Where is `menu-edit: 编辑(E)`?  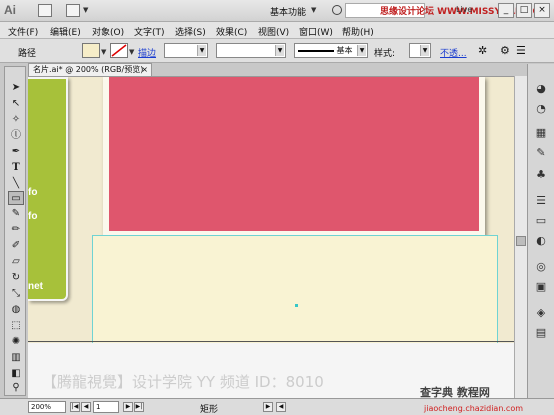 menu-edit: 编辑(E) is located at coordinates (65, 31).